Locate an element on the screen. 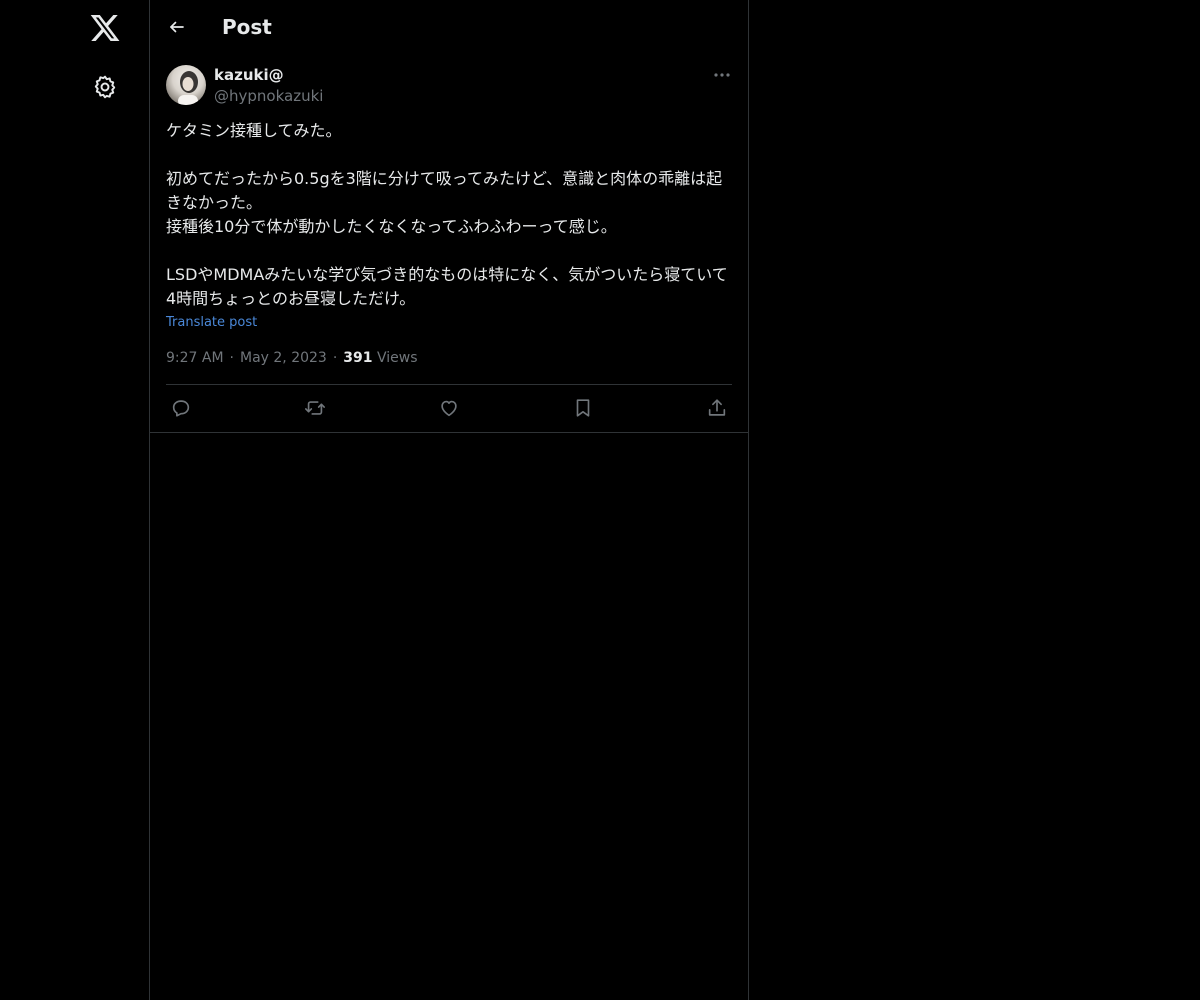  like-icon is located at coordinates (449, 408).